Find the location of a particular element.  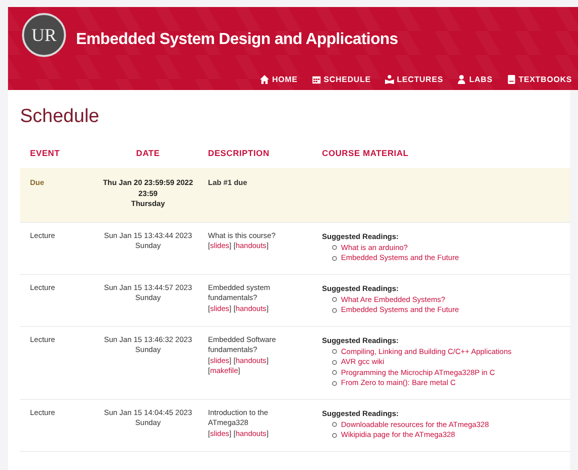

logo-icon: UR is located at coordinates (44, 35).